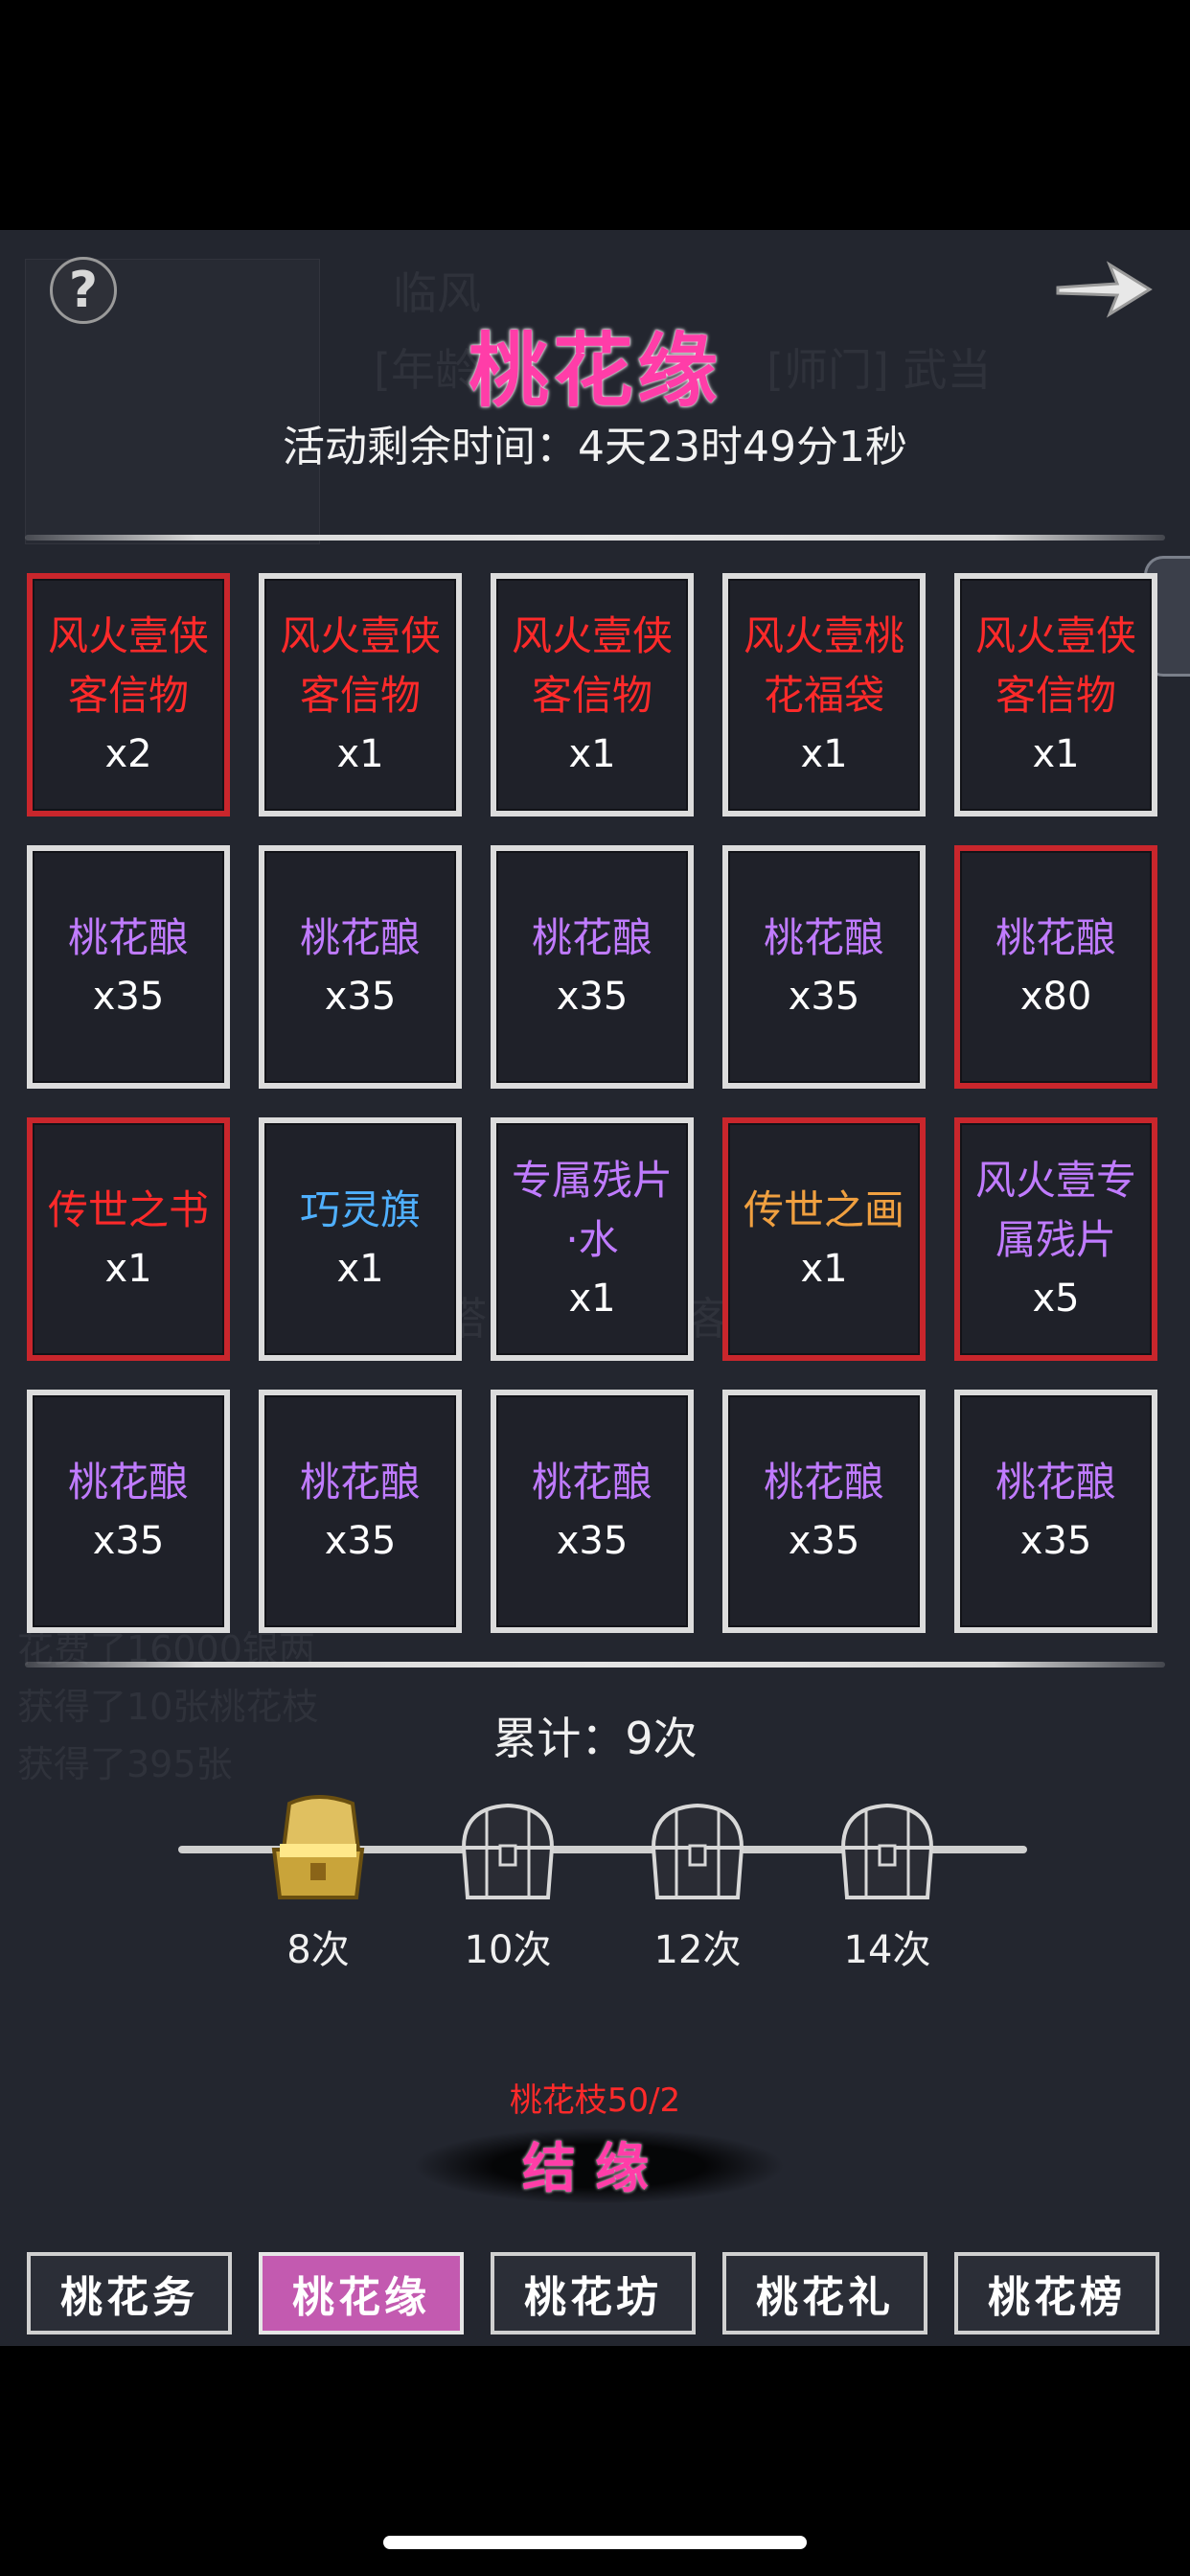  I want to click on reward-qty: x2, so click(128, 754).